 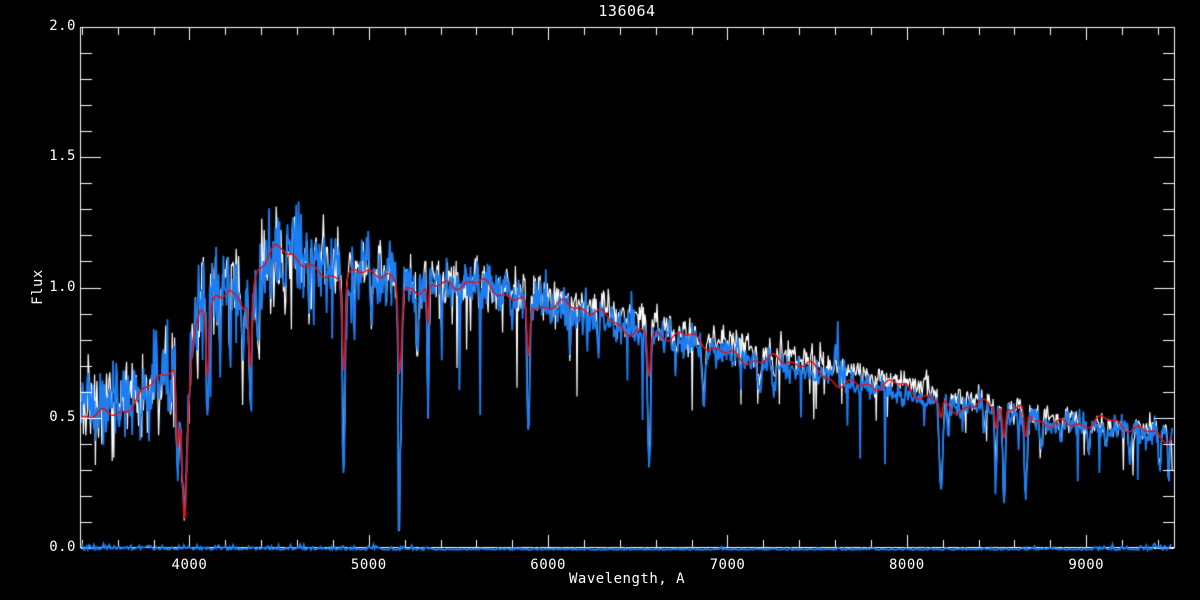 What do you see at coordinates (62, 26) in the screenshot?
I see `y-tick-label: 2.0` at bounding box center [62, 26].